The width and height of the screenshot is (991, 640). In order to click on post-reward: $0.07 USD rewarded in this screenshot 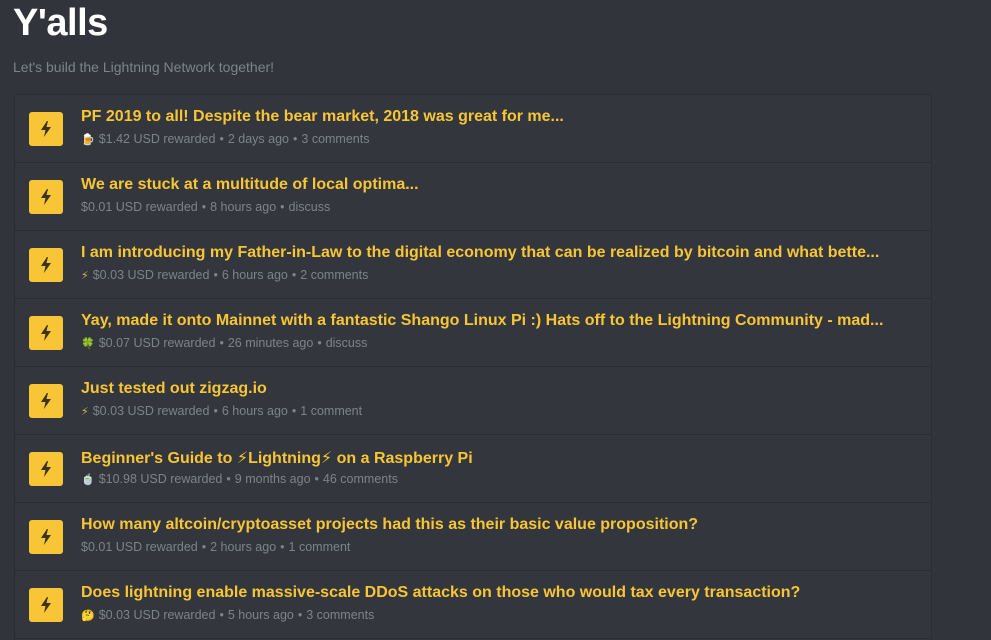, I will do `click(157, 343)`.